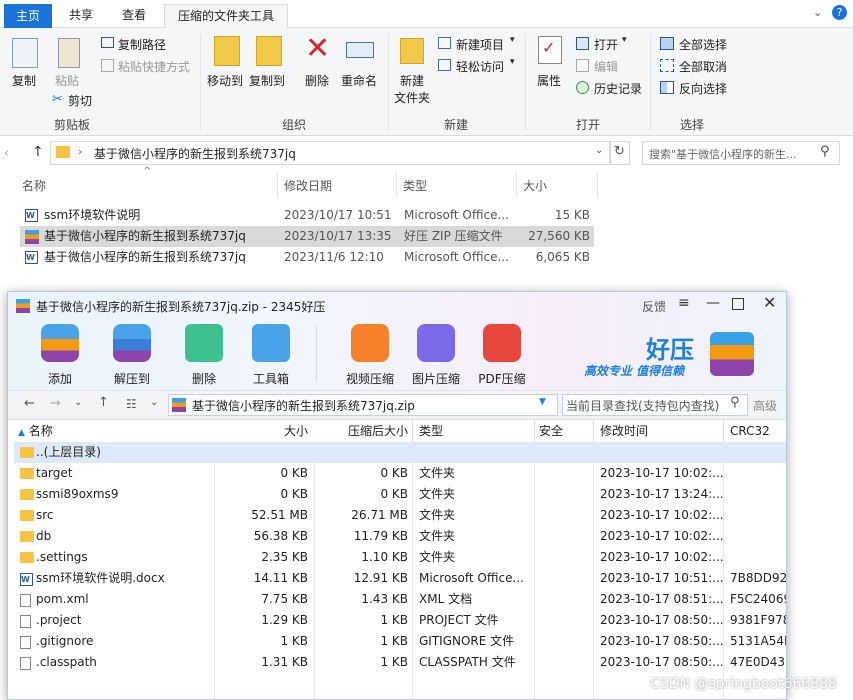 The width and height of the screenshot is (853, 700). What do you see at coordinates (195, 153) in the screenshot?
I see `address-path: 基于微信小程序的新生报到系统737jq` at bounding box center [195, 153].